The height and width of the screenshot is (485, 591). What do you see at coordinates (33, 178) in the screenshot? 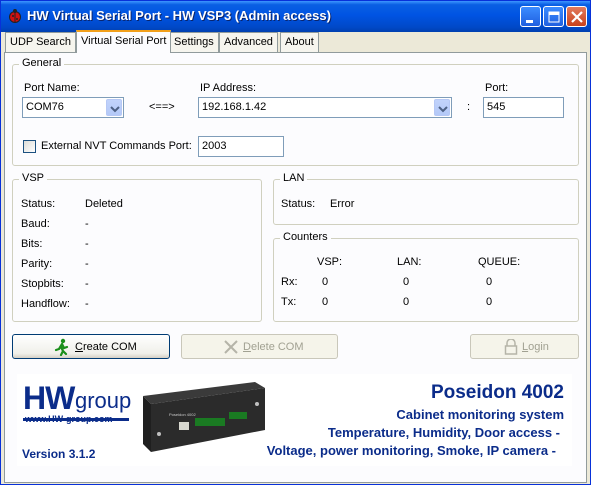
I see `vsp-group-title: VSP` at bounding box center [33, 178].